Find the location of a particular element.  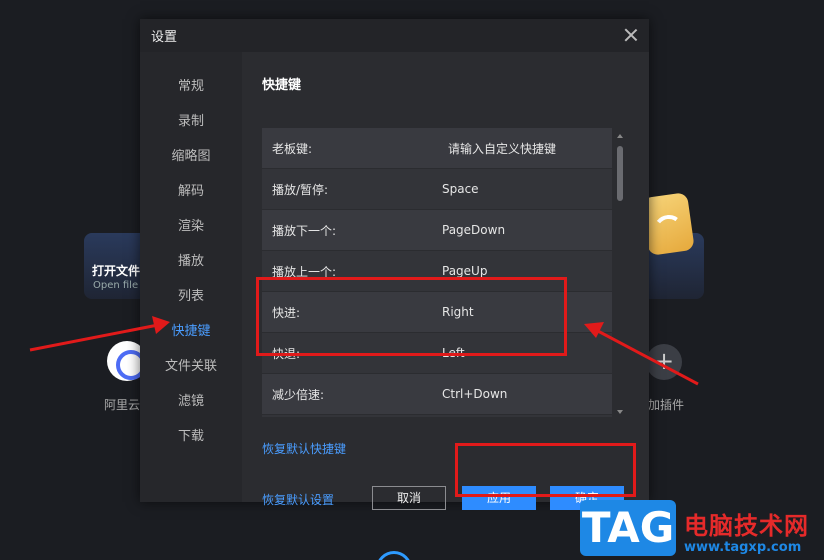

watermark-site-name: 电脑技术网 is located at coordinates (746, 526).